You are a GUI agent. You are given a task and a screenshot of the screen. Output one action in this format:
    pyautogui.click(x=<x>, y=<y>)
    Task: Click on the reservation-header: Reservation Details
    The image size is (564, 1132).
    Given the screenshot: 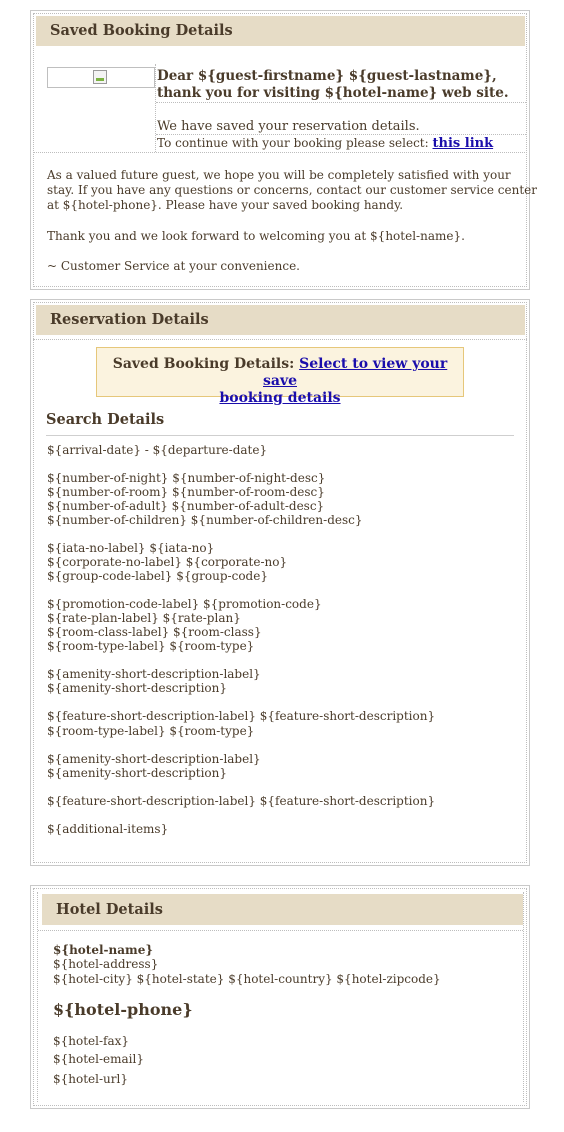 What is the action you would take?
    pyautogui.click(x=280, y=320)
    